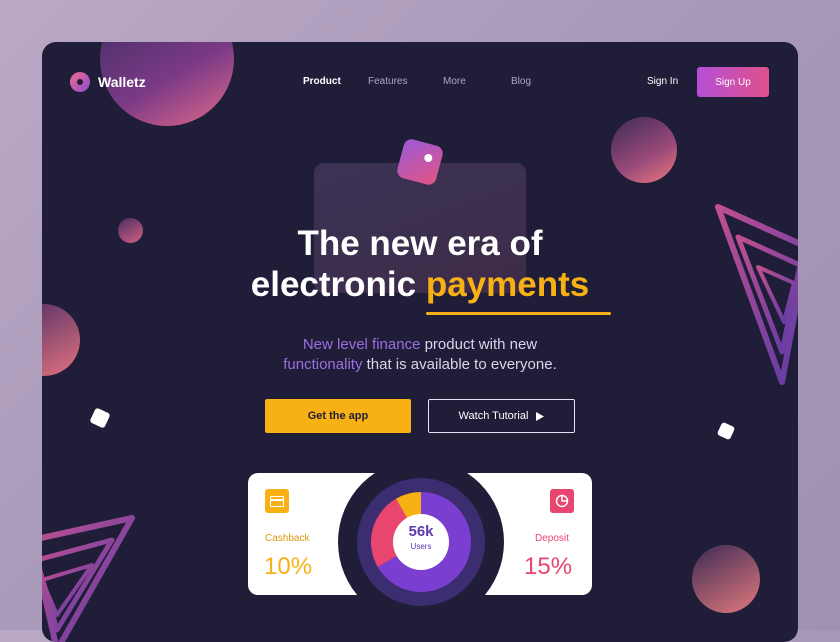 The width and height of the screenshot is (840, 642). I want to click on nav-blog: Blog, so click(521, 81).